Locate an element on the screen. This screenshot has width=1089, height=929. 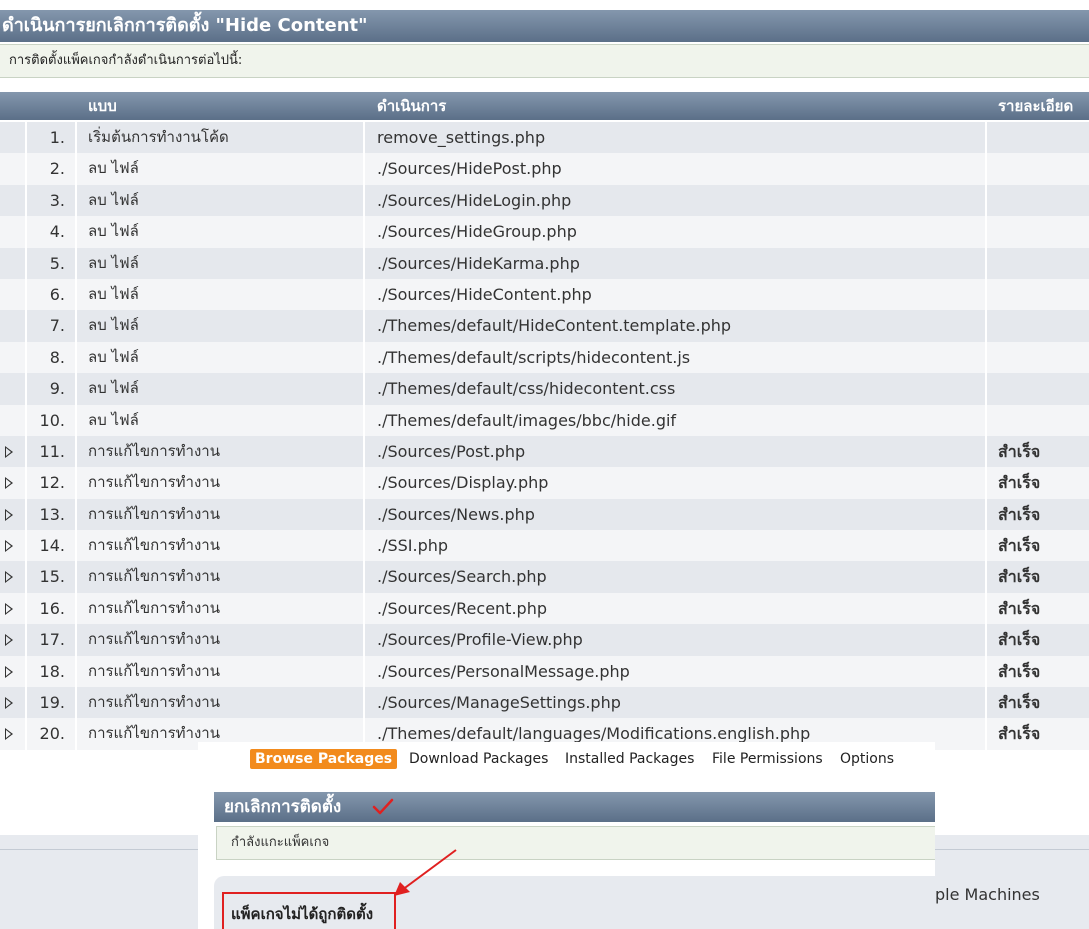
row-number: 6. is located at coordinates (57, 294).